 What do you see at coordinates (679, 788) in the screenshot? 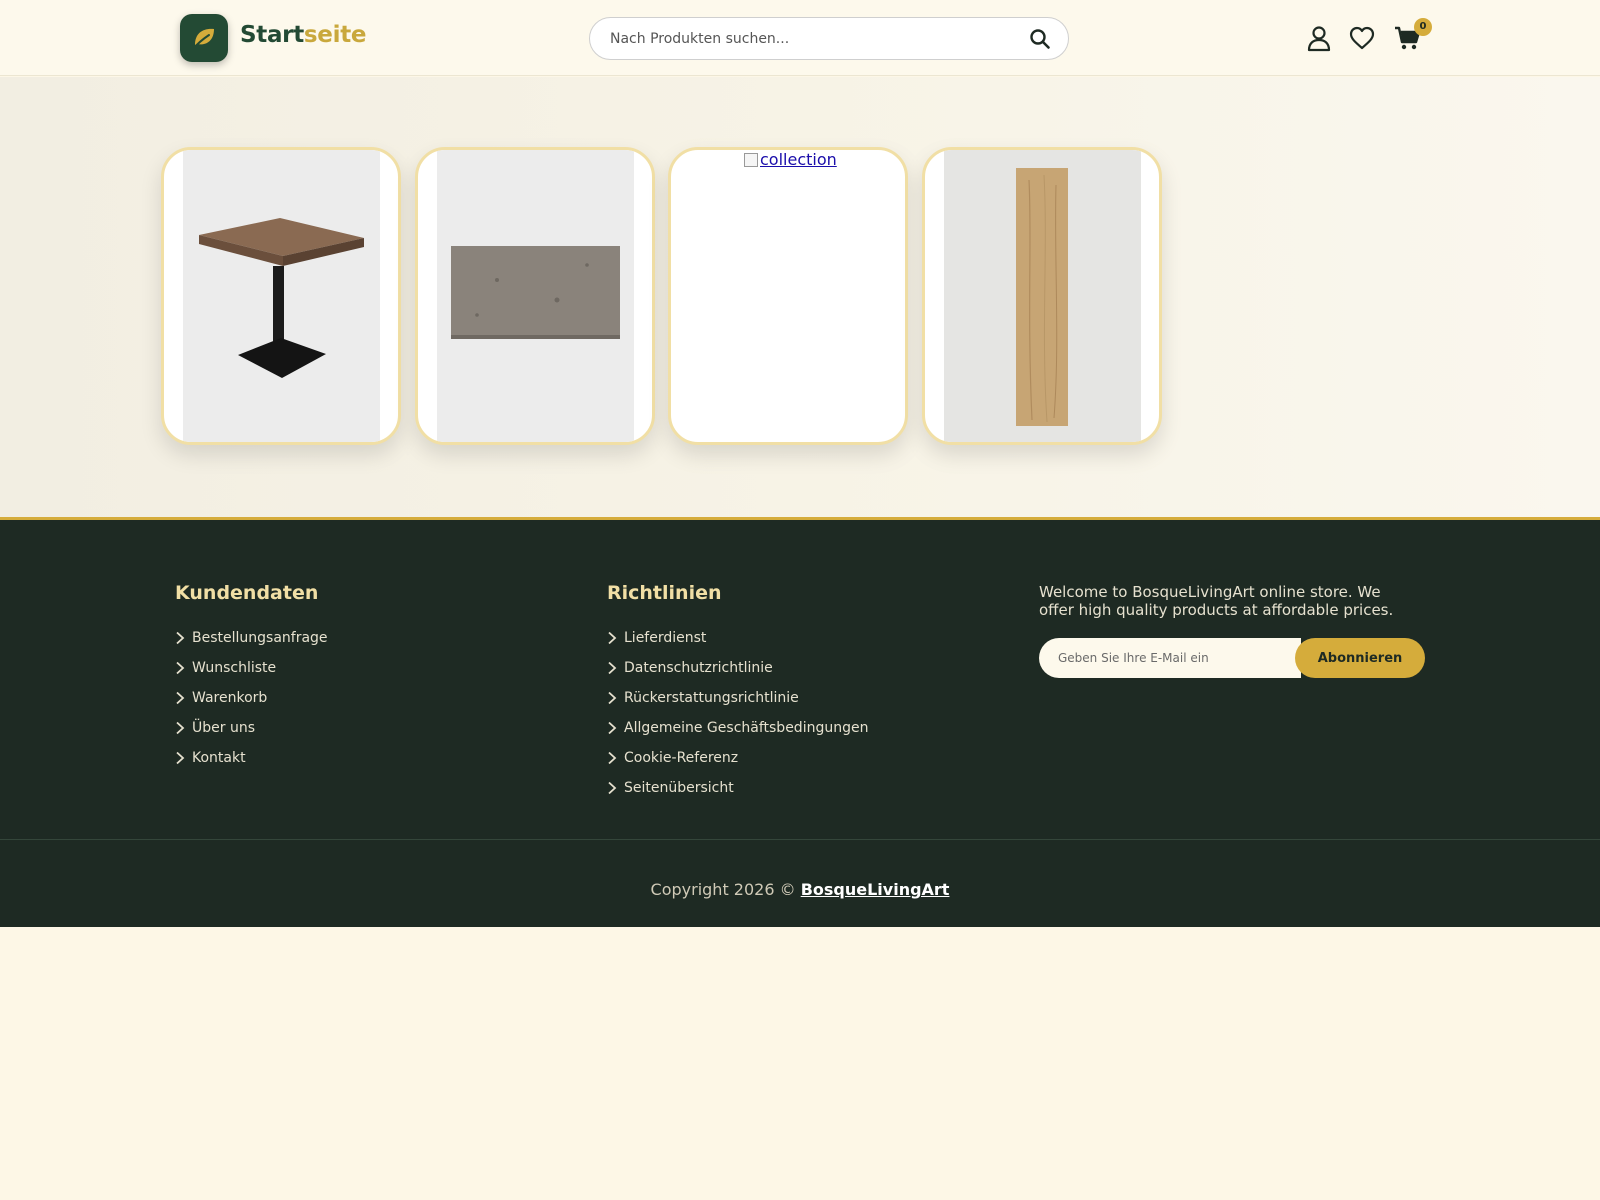
I see `footer-link-label: Seitenübersicht` at bounding box center [679, 788].